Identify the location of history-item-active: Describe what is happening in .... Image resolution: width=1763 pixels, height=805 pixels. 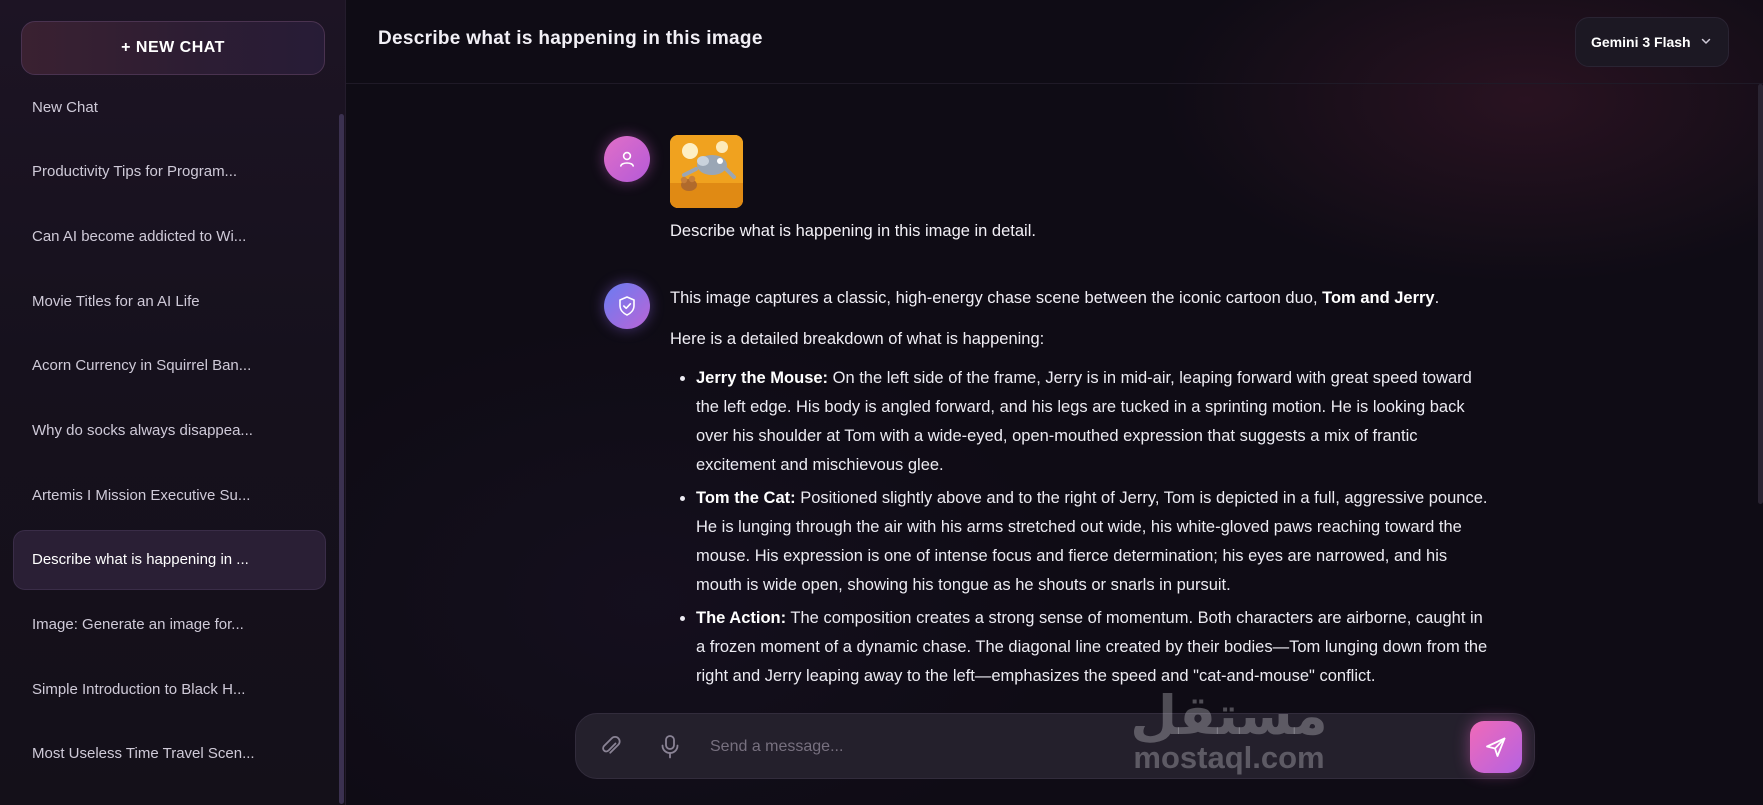
(169, 559).